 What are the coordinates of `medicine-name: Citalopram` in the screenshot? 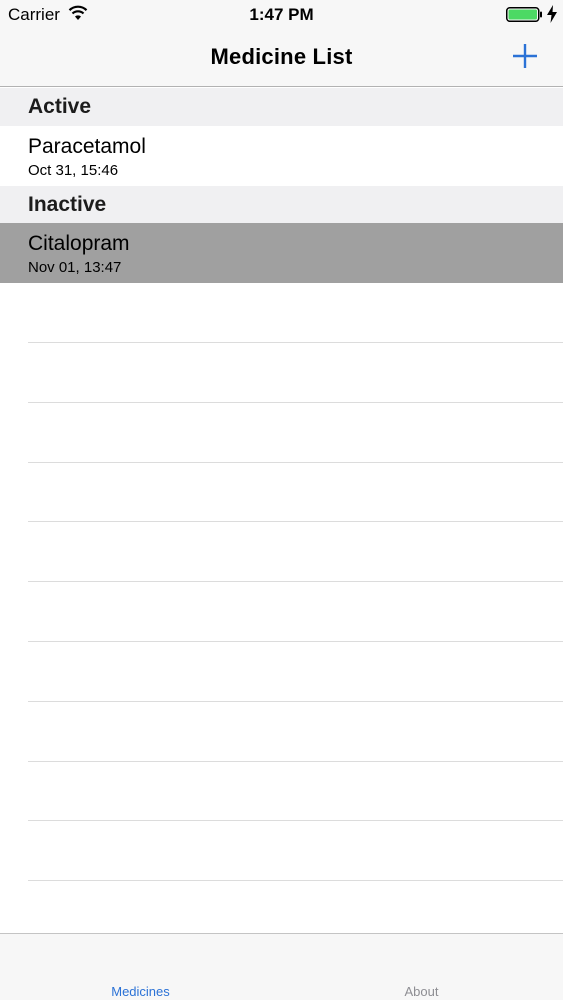 It's located at (79, 243).